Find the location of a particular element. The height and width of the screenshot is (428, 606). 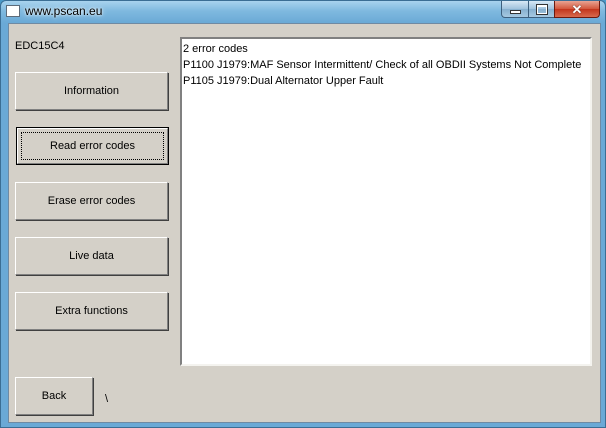

minimize-button is located at coordinates (515, 9).